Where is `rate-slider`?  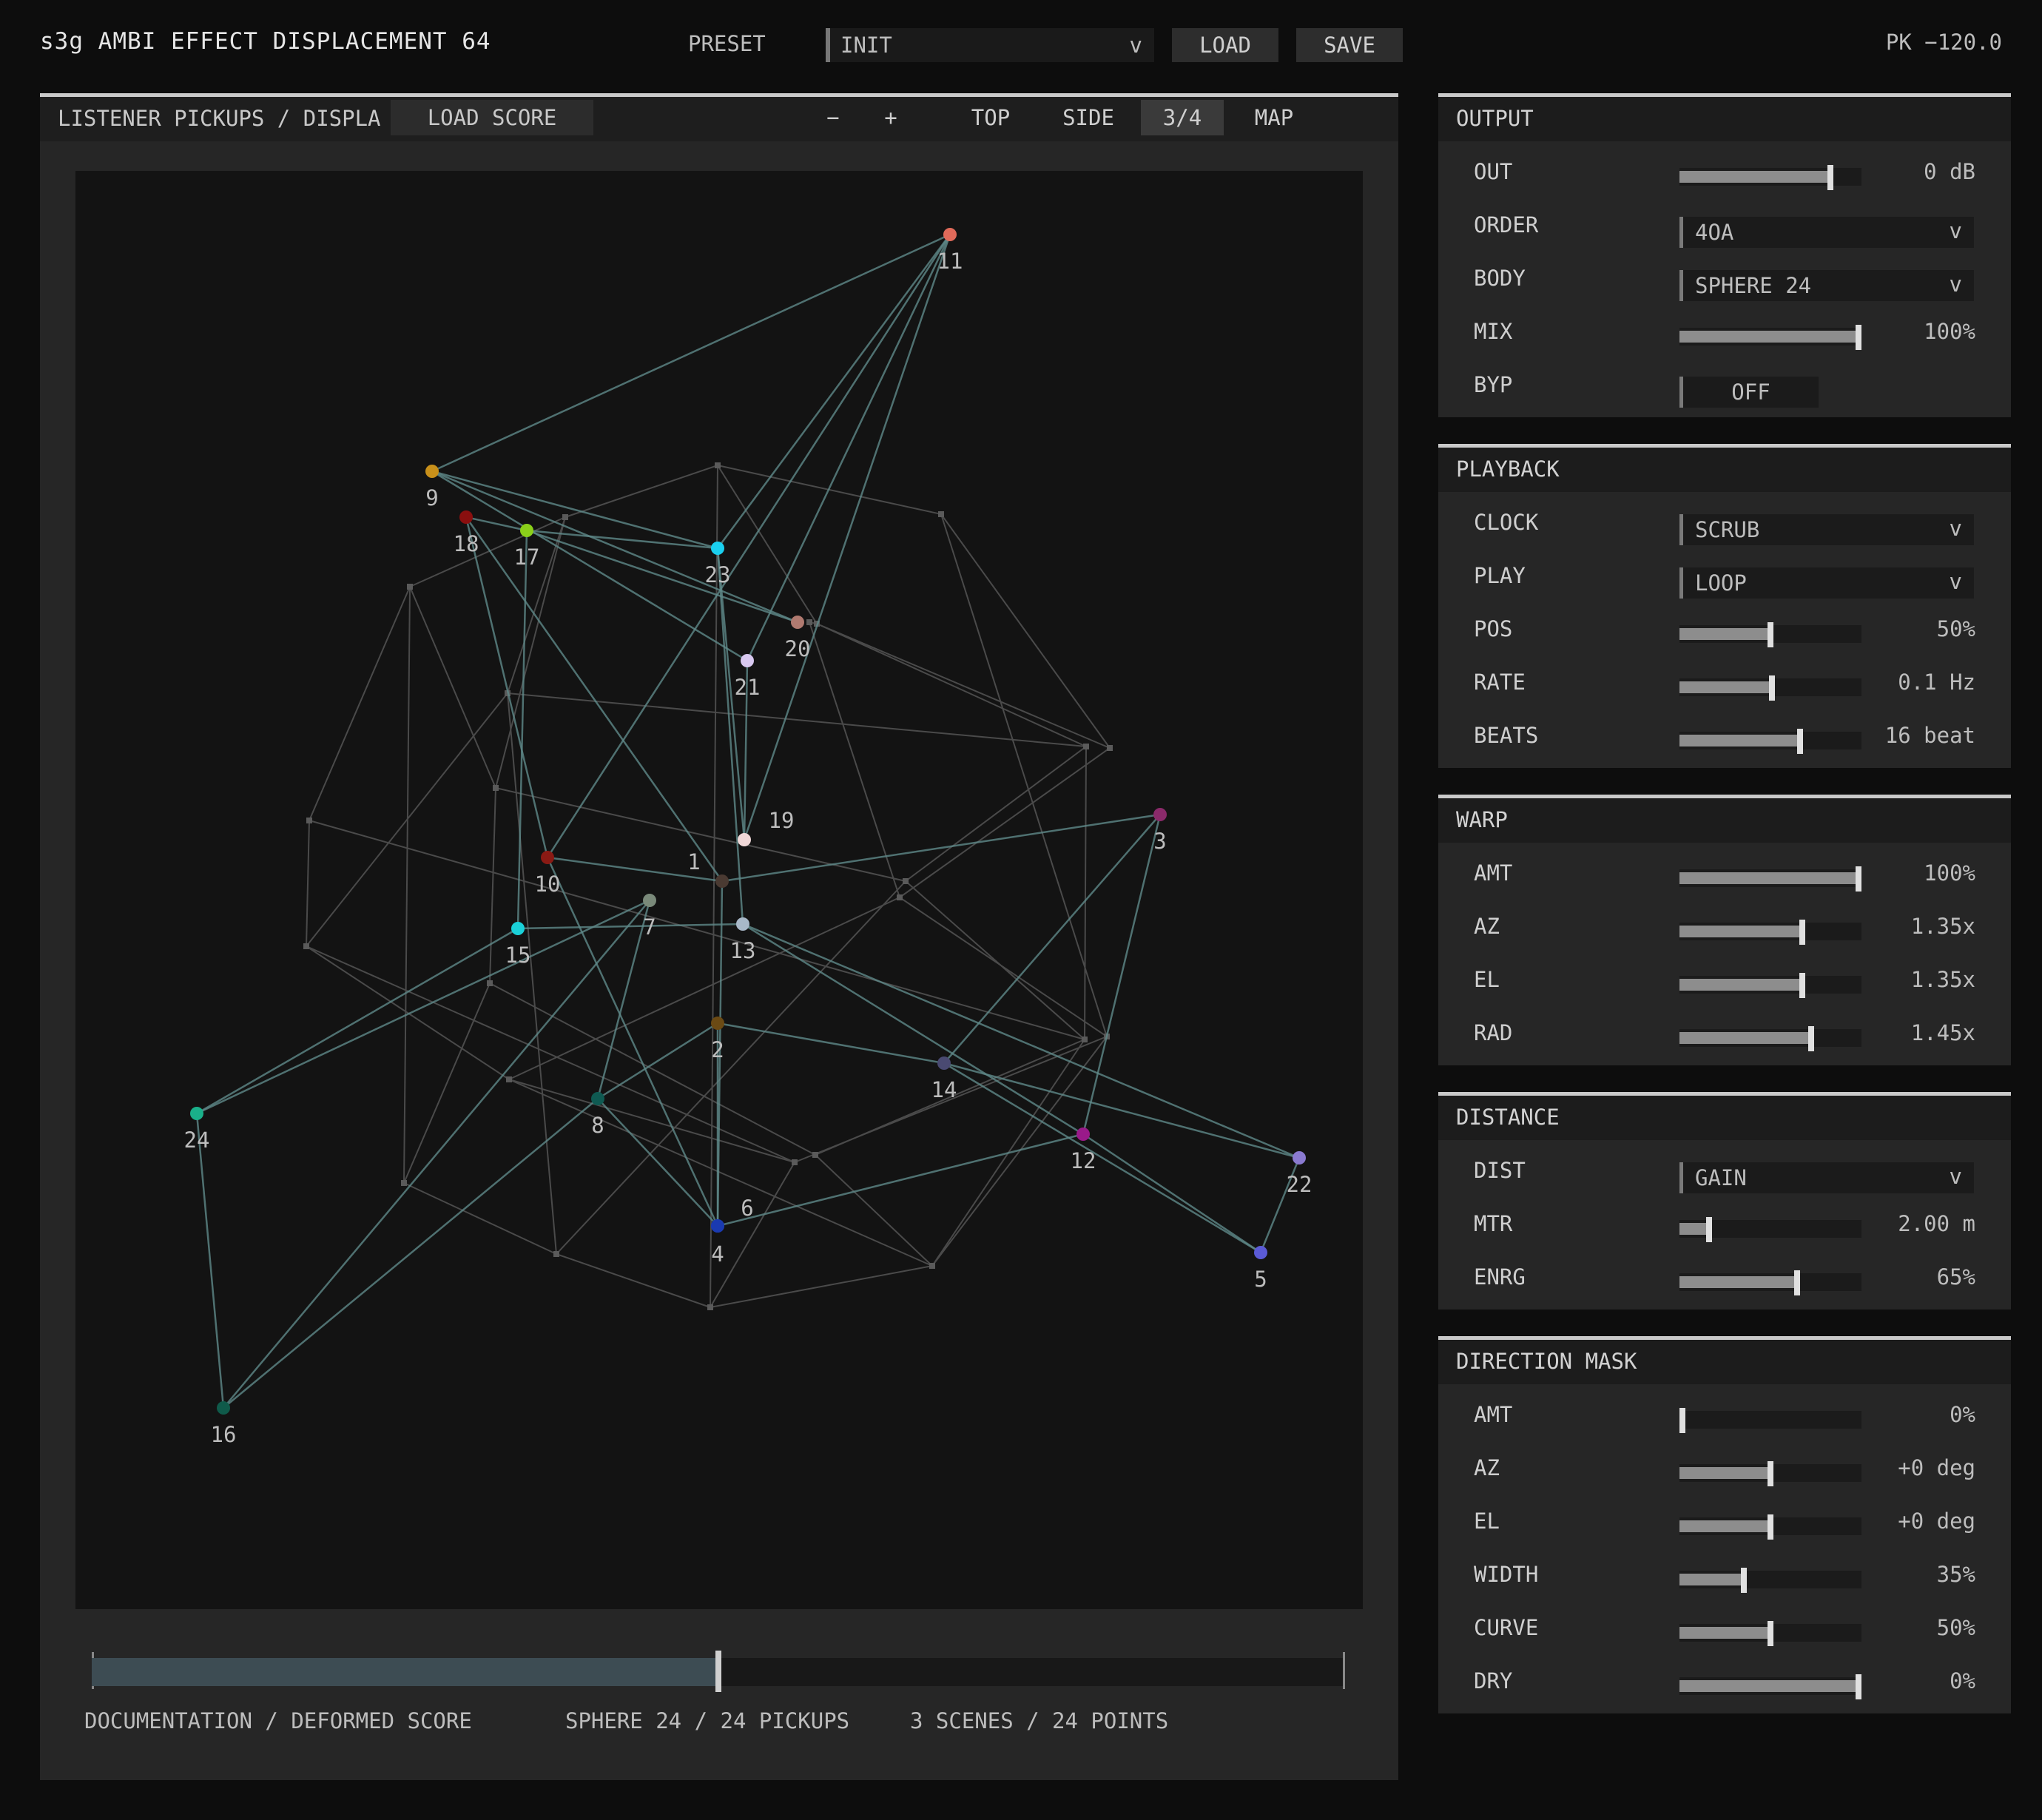 rate-slider is located at coordinates (1770, 688).